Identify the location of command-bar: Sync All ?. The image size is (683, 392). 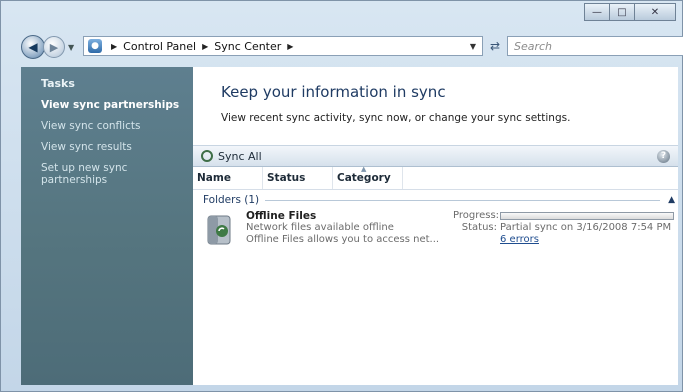
(435, 156).